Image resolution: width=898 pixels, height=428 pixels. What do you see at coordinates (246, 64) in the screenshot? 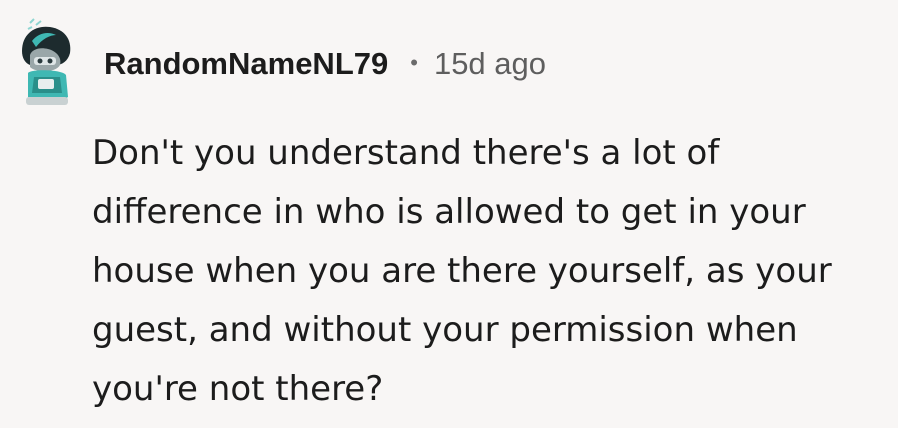
I see `author-username: RandomNameNL79` at bounding box center [246, 64].